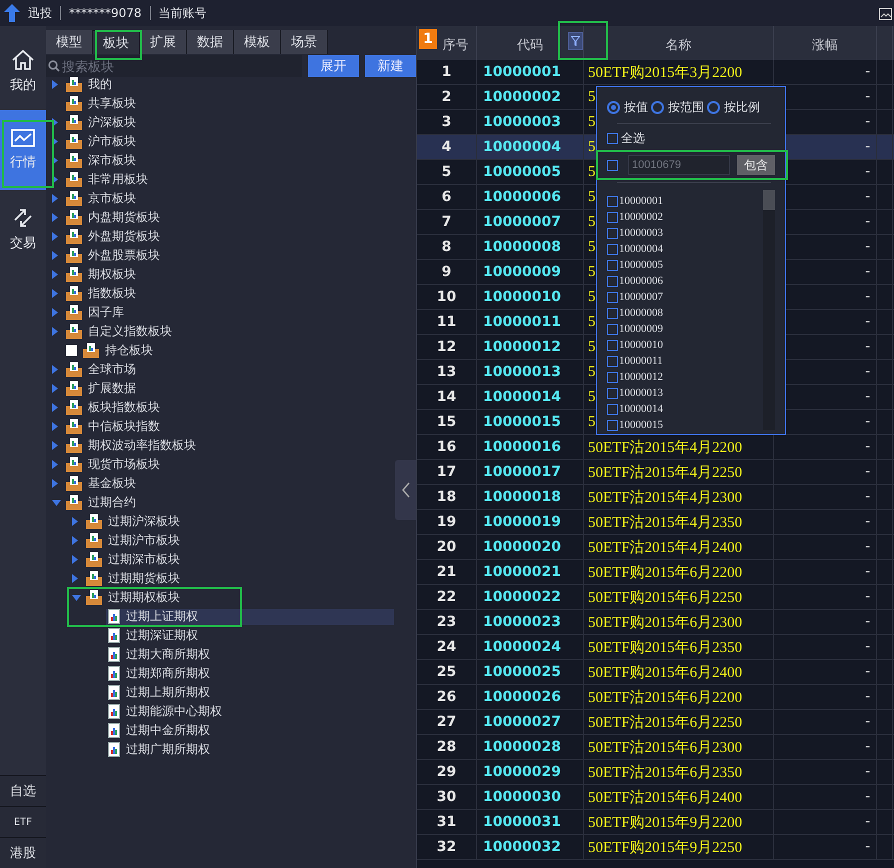  I want to click on table-cell: 50ETF沽2015年4月2300, so click(679, 497).